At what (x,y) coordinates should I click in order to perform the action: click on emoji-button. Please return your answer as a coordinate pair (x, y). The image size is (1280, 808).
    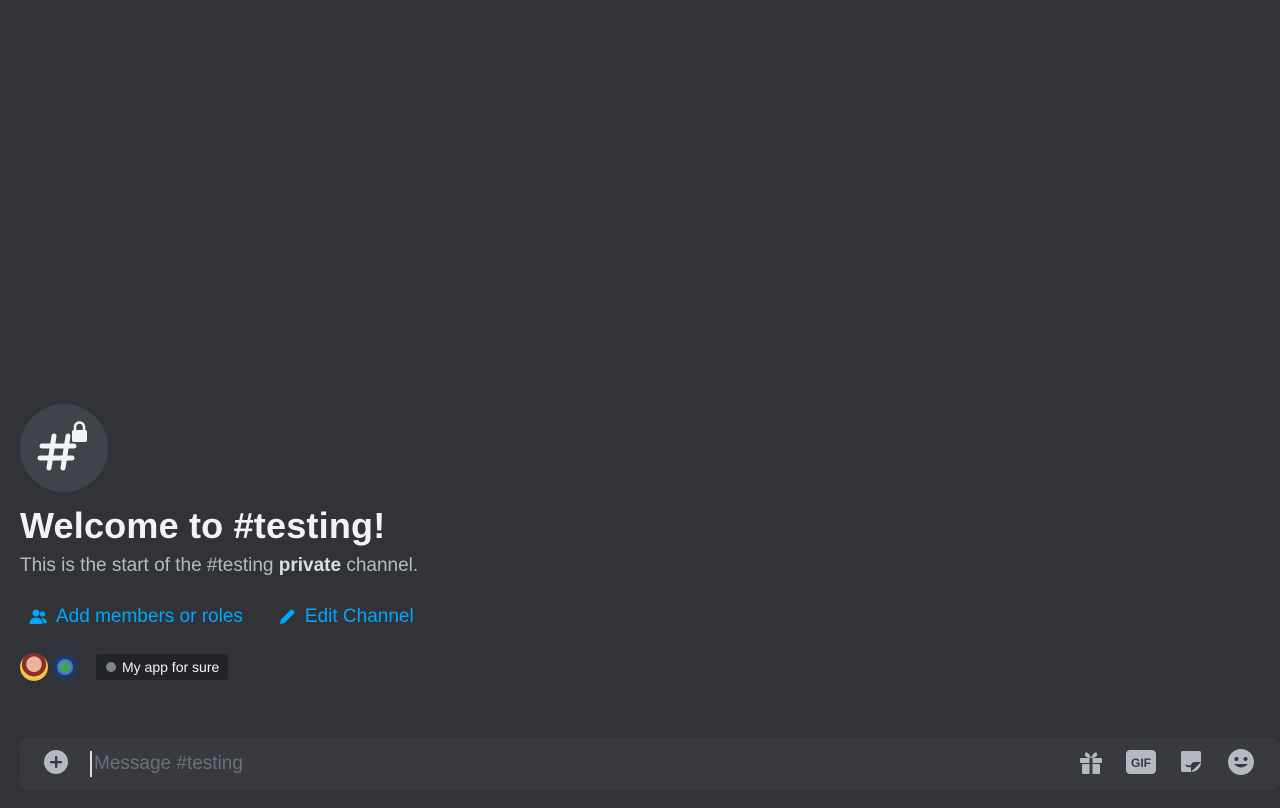
    Looking at the image, I should click on (1241, 764).